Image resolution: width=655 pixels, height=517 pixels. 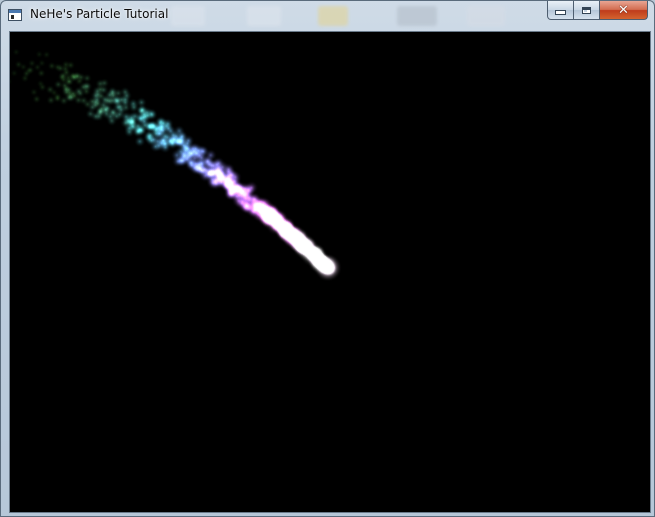 I want to click on minimize-icon, so click(x=560, y=12).